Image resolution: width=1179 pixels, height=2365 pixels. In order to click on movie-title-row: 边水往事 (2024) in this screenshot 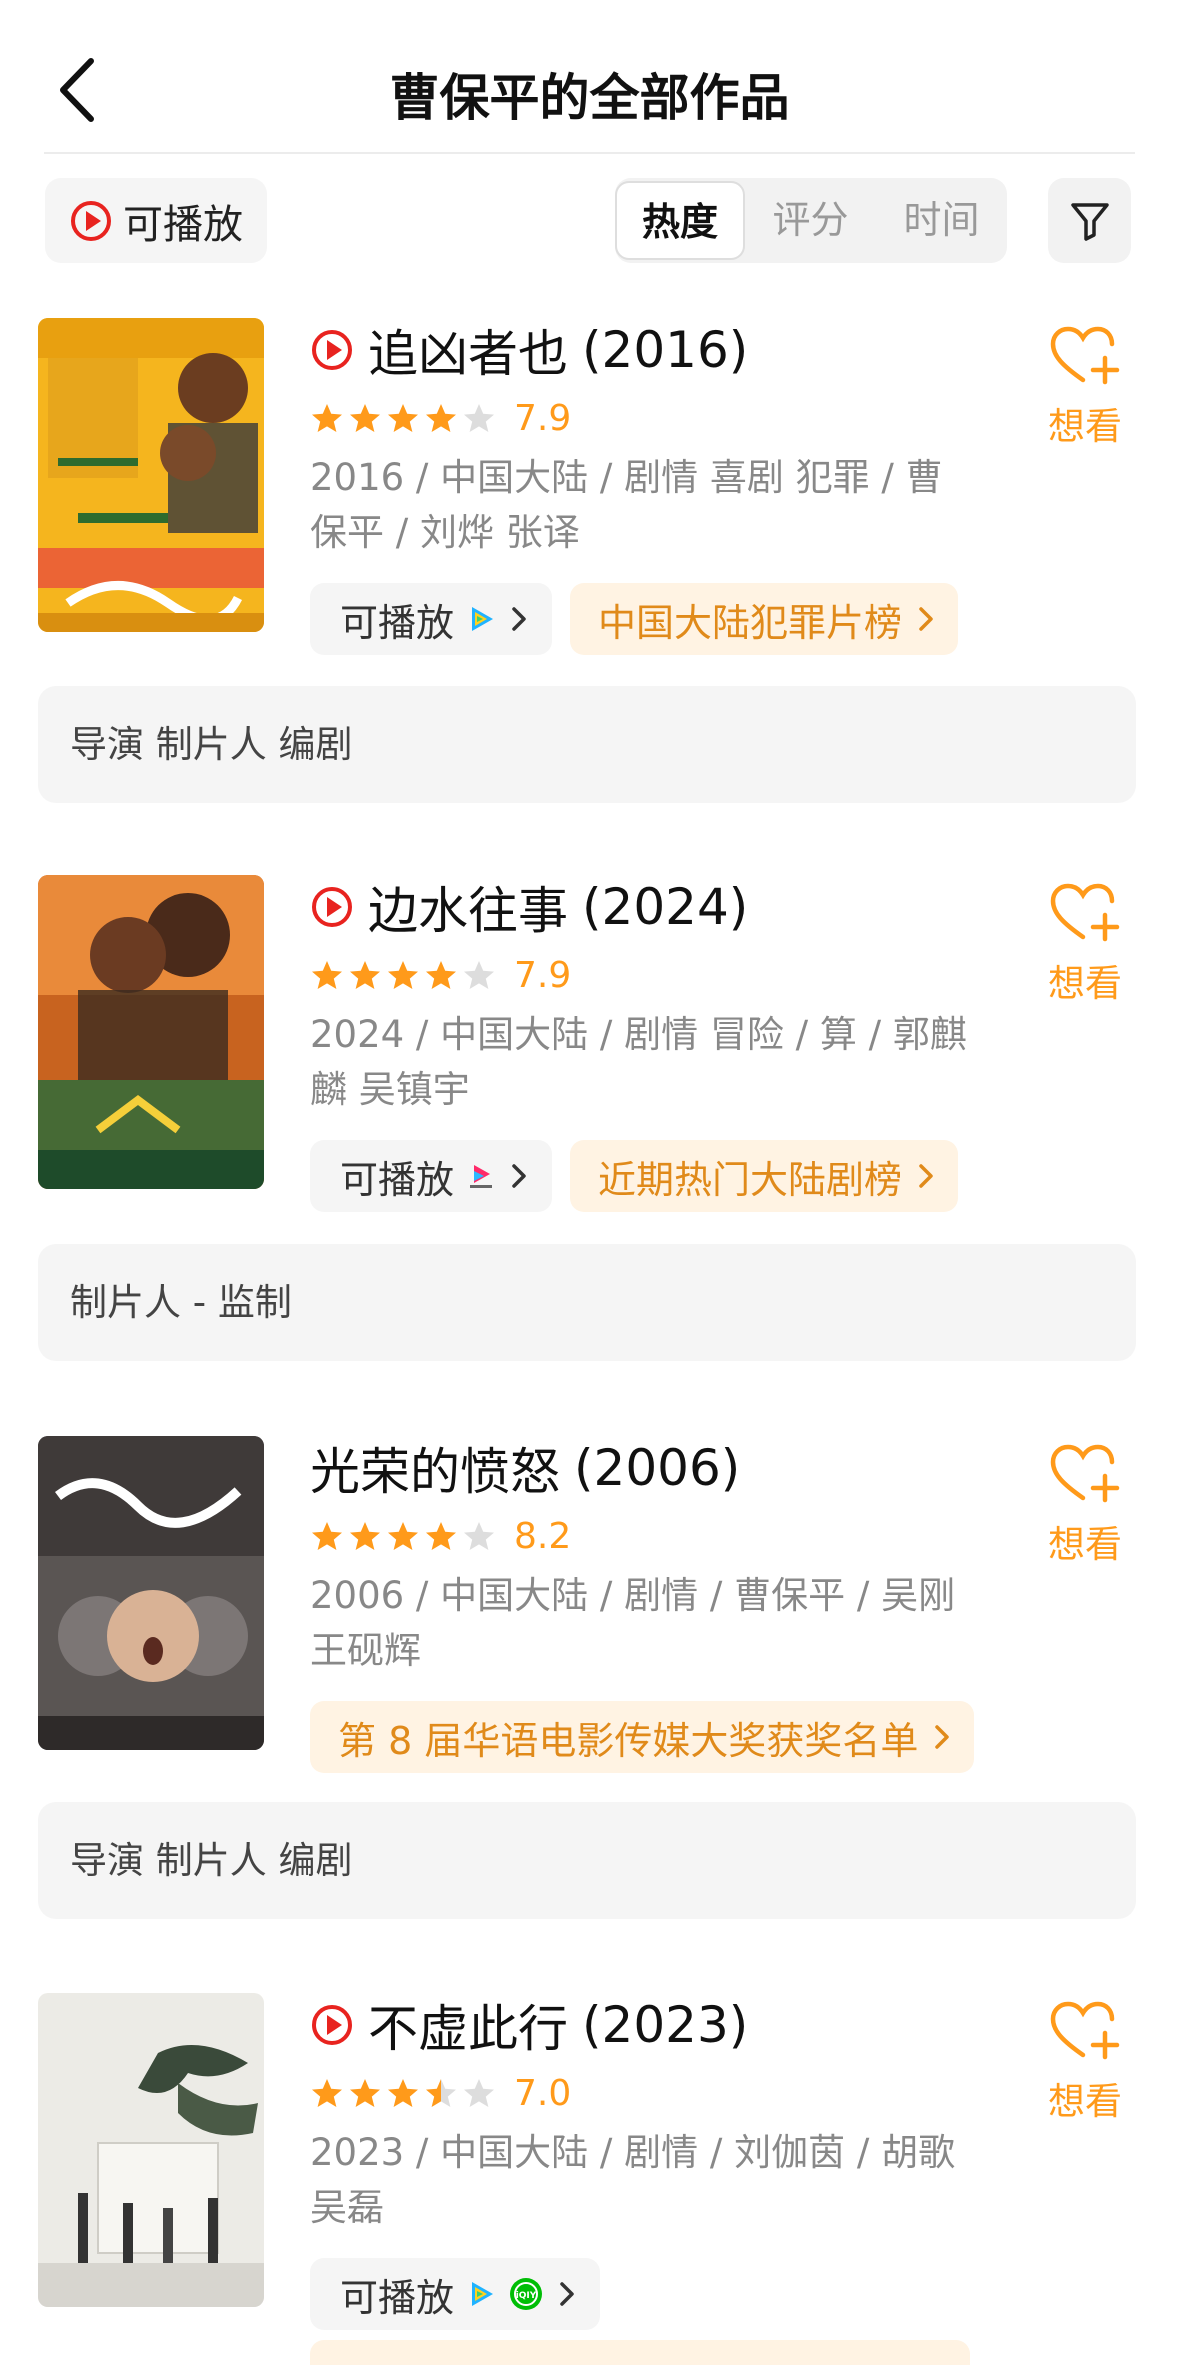, I will do `click(529, 907)`.